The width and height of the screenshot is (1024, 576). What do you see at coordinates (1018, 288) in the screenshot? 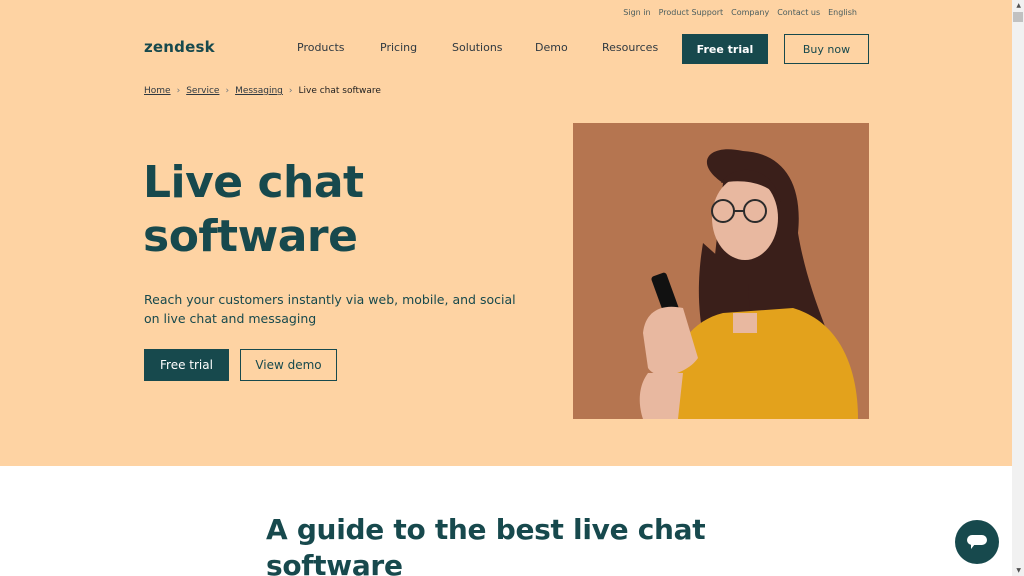
I see `page-scrollbar: ▲ ▼` at bounding box center [1018, 288].